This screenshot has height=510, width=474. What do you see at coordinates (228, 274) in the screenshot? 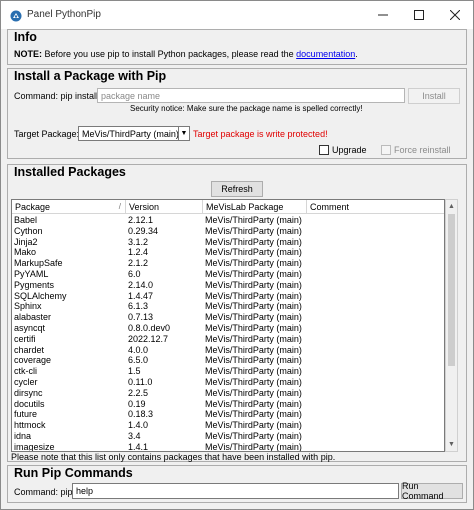
I see `table-row: PyYAML 6.0 MeVis/ThirdParty (main)` at bounding box center [228, 274].